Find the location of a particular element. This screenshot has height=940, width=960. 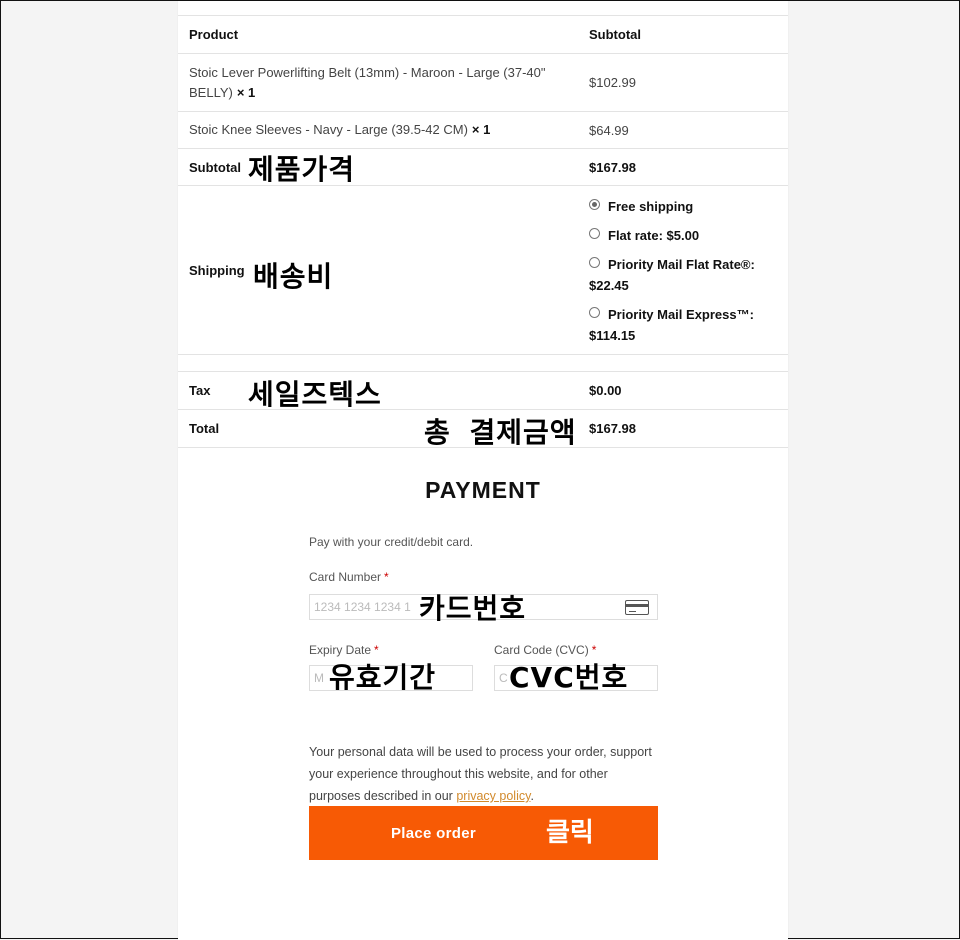

cvc-placeholder: C is located at coordinates (503, 678).